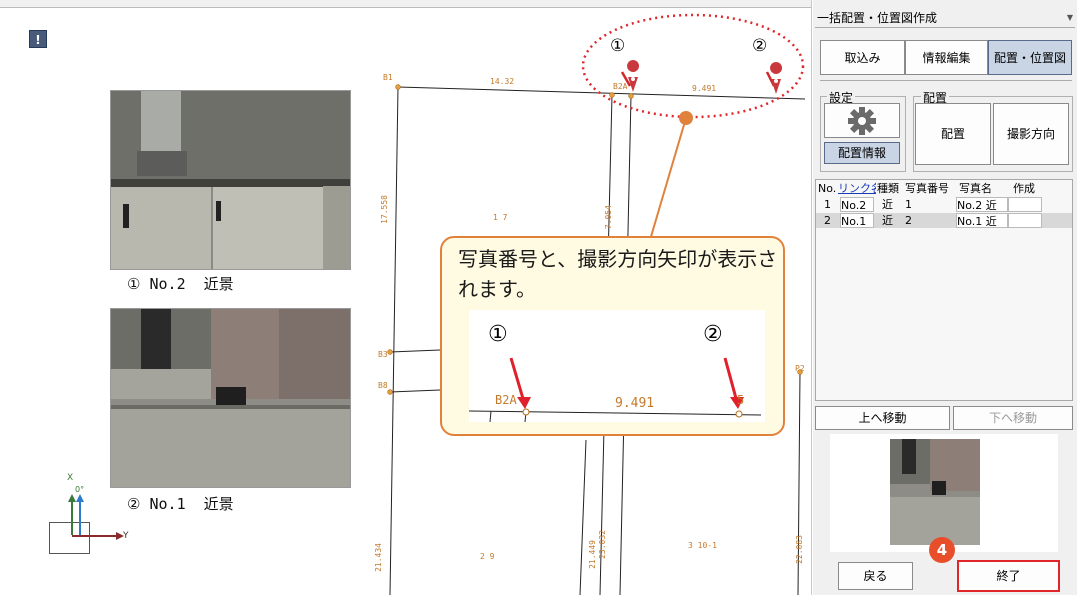 The image size is (1077, 595). I want to click on table-row: 1 No.2 近 1 No.2 近, so click(944, 204).